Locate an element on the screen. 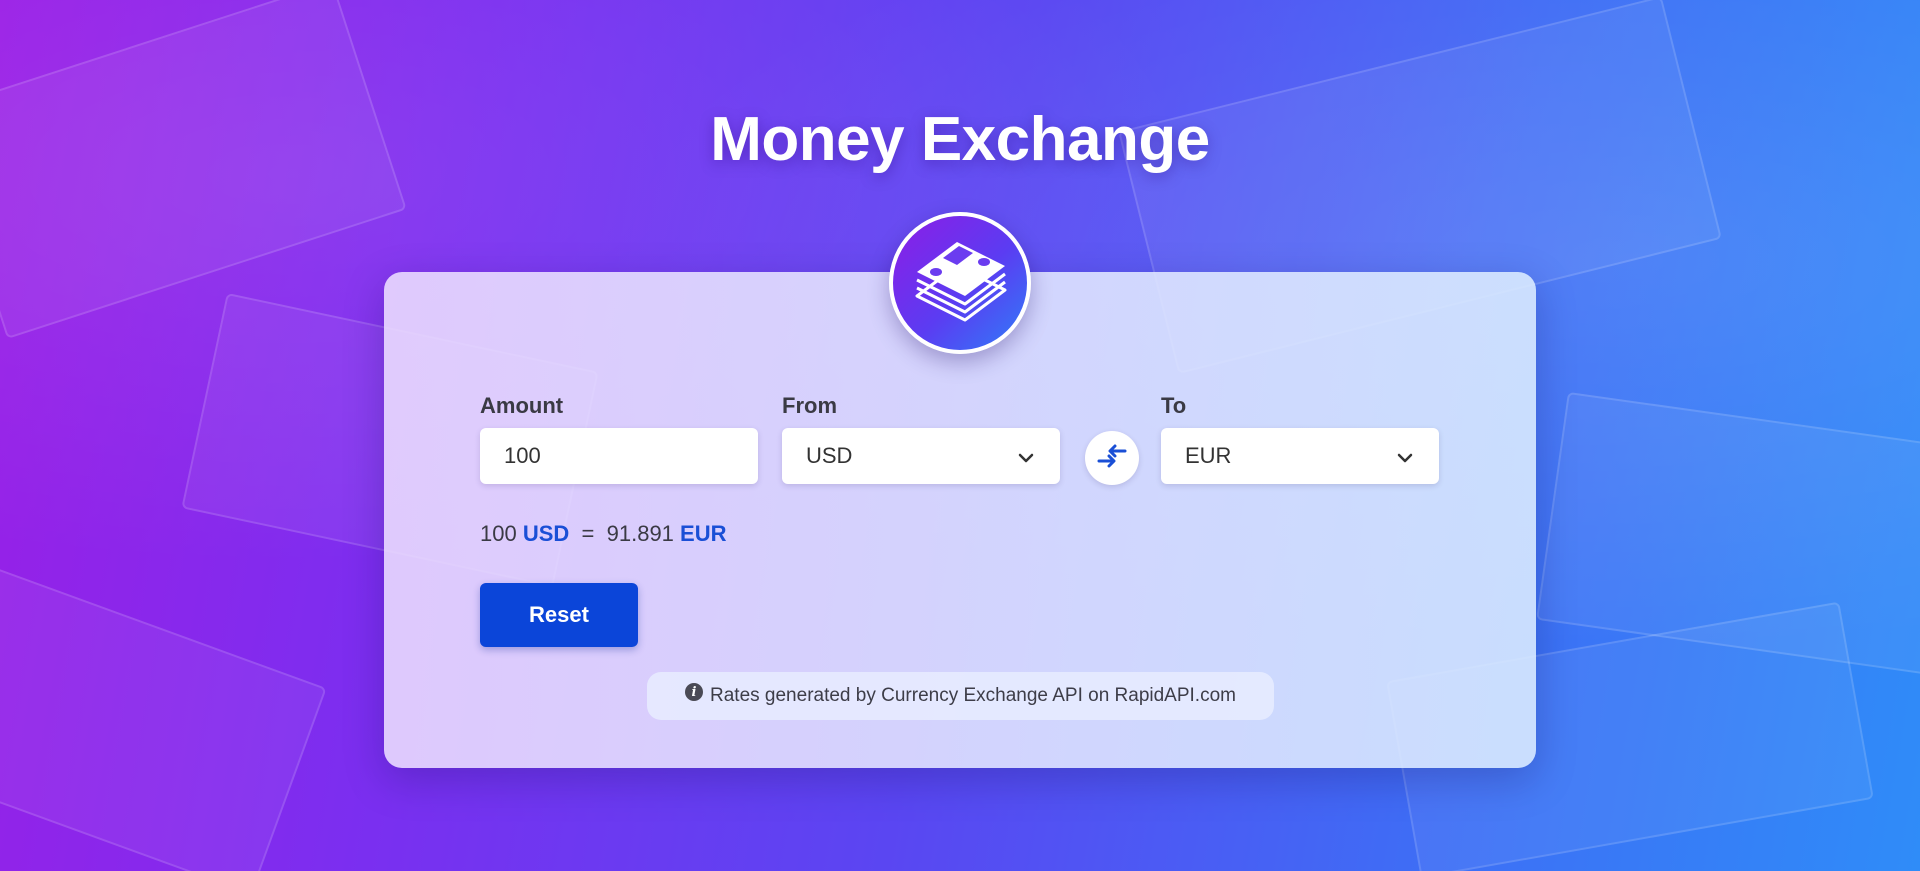 Image resolution: width=1920 pixels, height=871 pixels. to-currency-select: EUR is located at coordinates (1300, 456).